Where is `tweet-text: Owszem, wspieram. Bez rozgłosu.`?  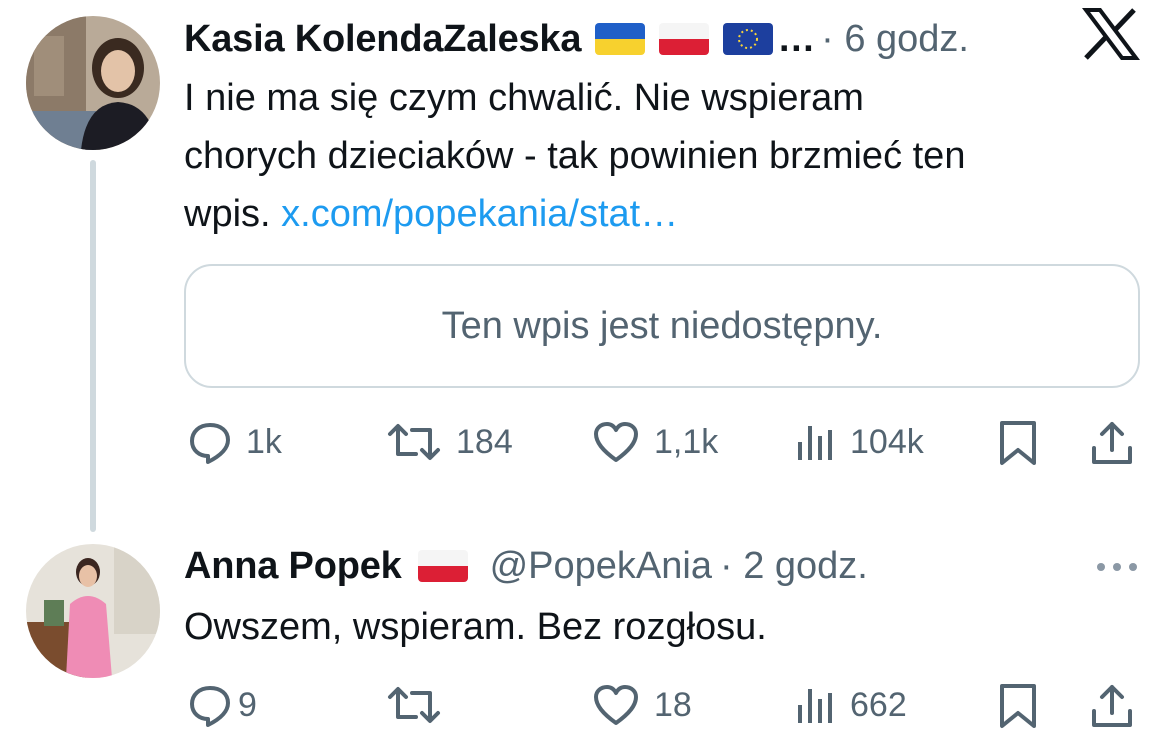
tweet-text: Owszem, wspieram. Bez rozgłosu. is located at coordinates (475, 627).